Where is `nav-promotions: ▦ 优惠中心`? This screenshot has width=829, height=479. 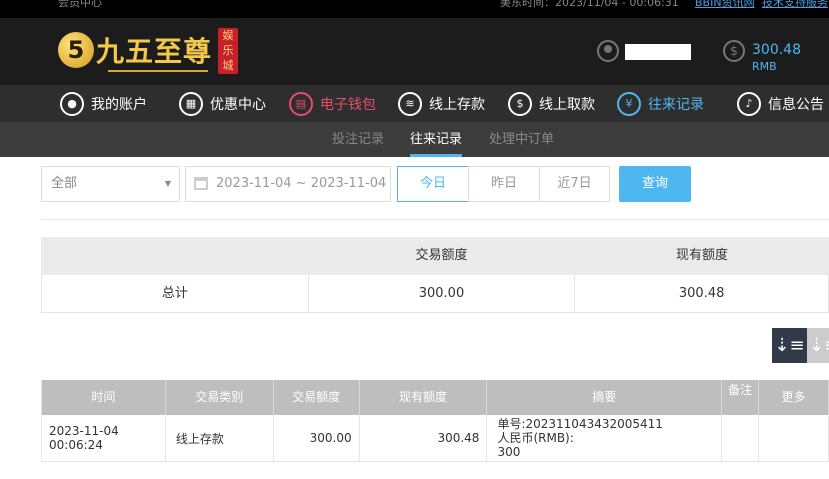
nav-promotions: ▦ 优惠中心 is located at coordinates (222, 103).